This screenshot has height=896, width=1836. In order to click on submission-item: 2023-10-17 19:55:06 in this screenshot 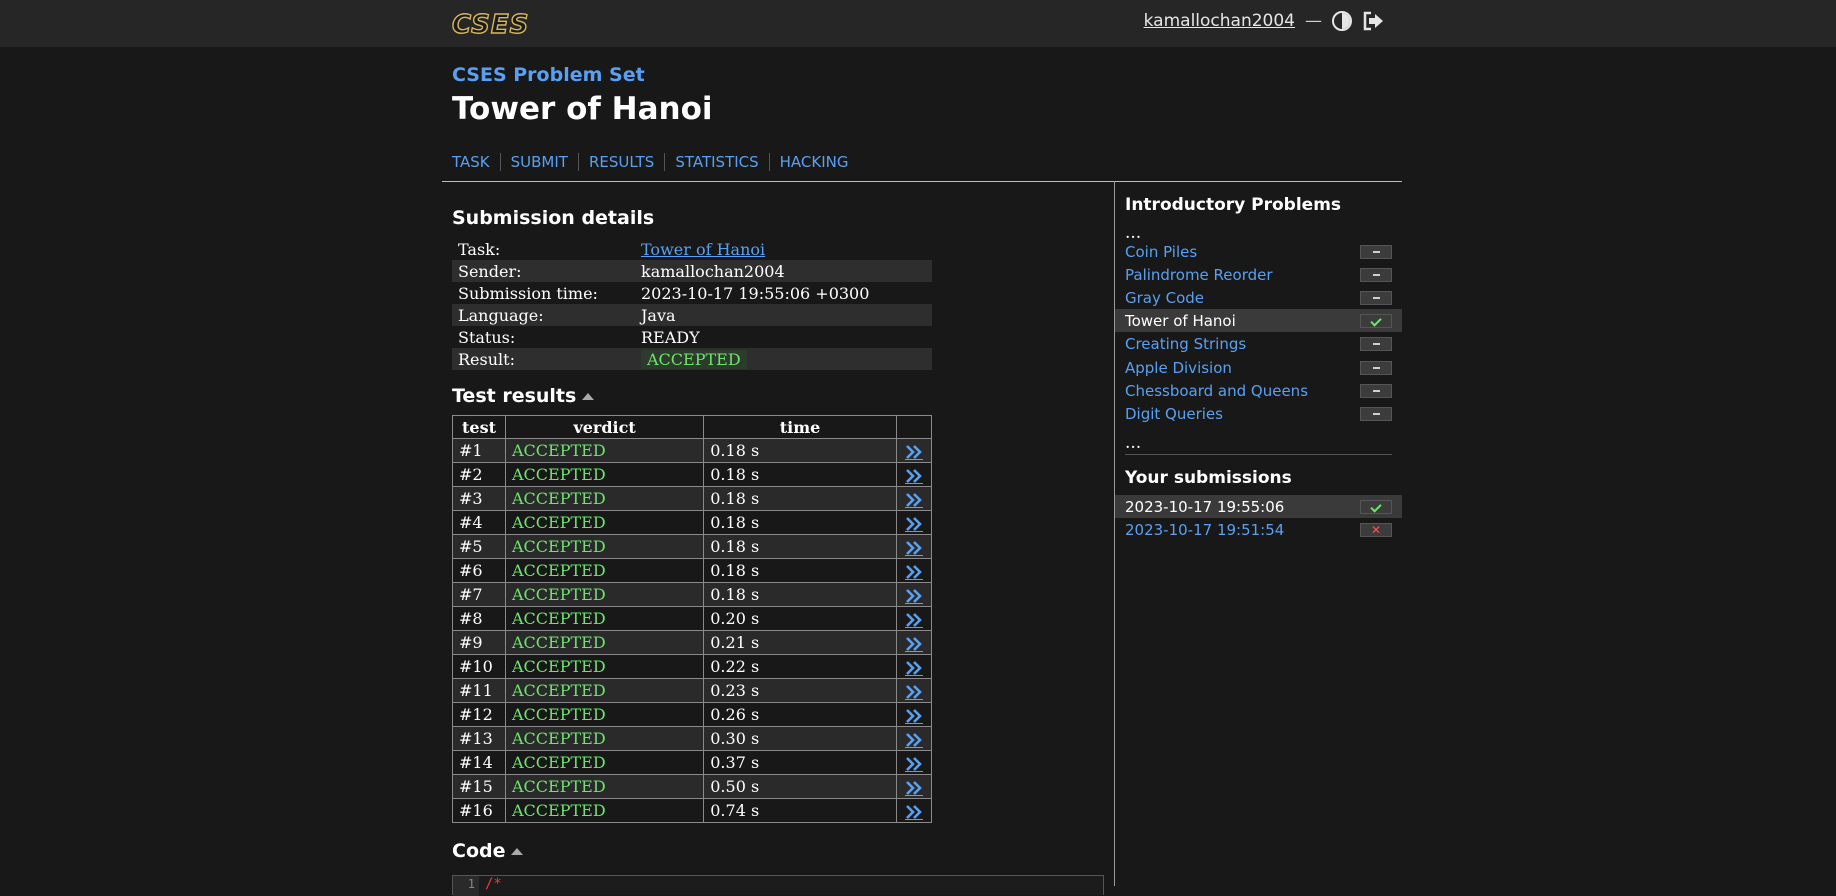, I will do `click(1258, 506)`.